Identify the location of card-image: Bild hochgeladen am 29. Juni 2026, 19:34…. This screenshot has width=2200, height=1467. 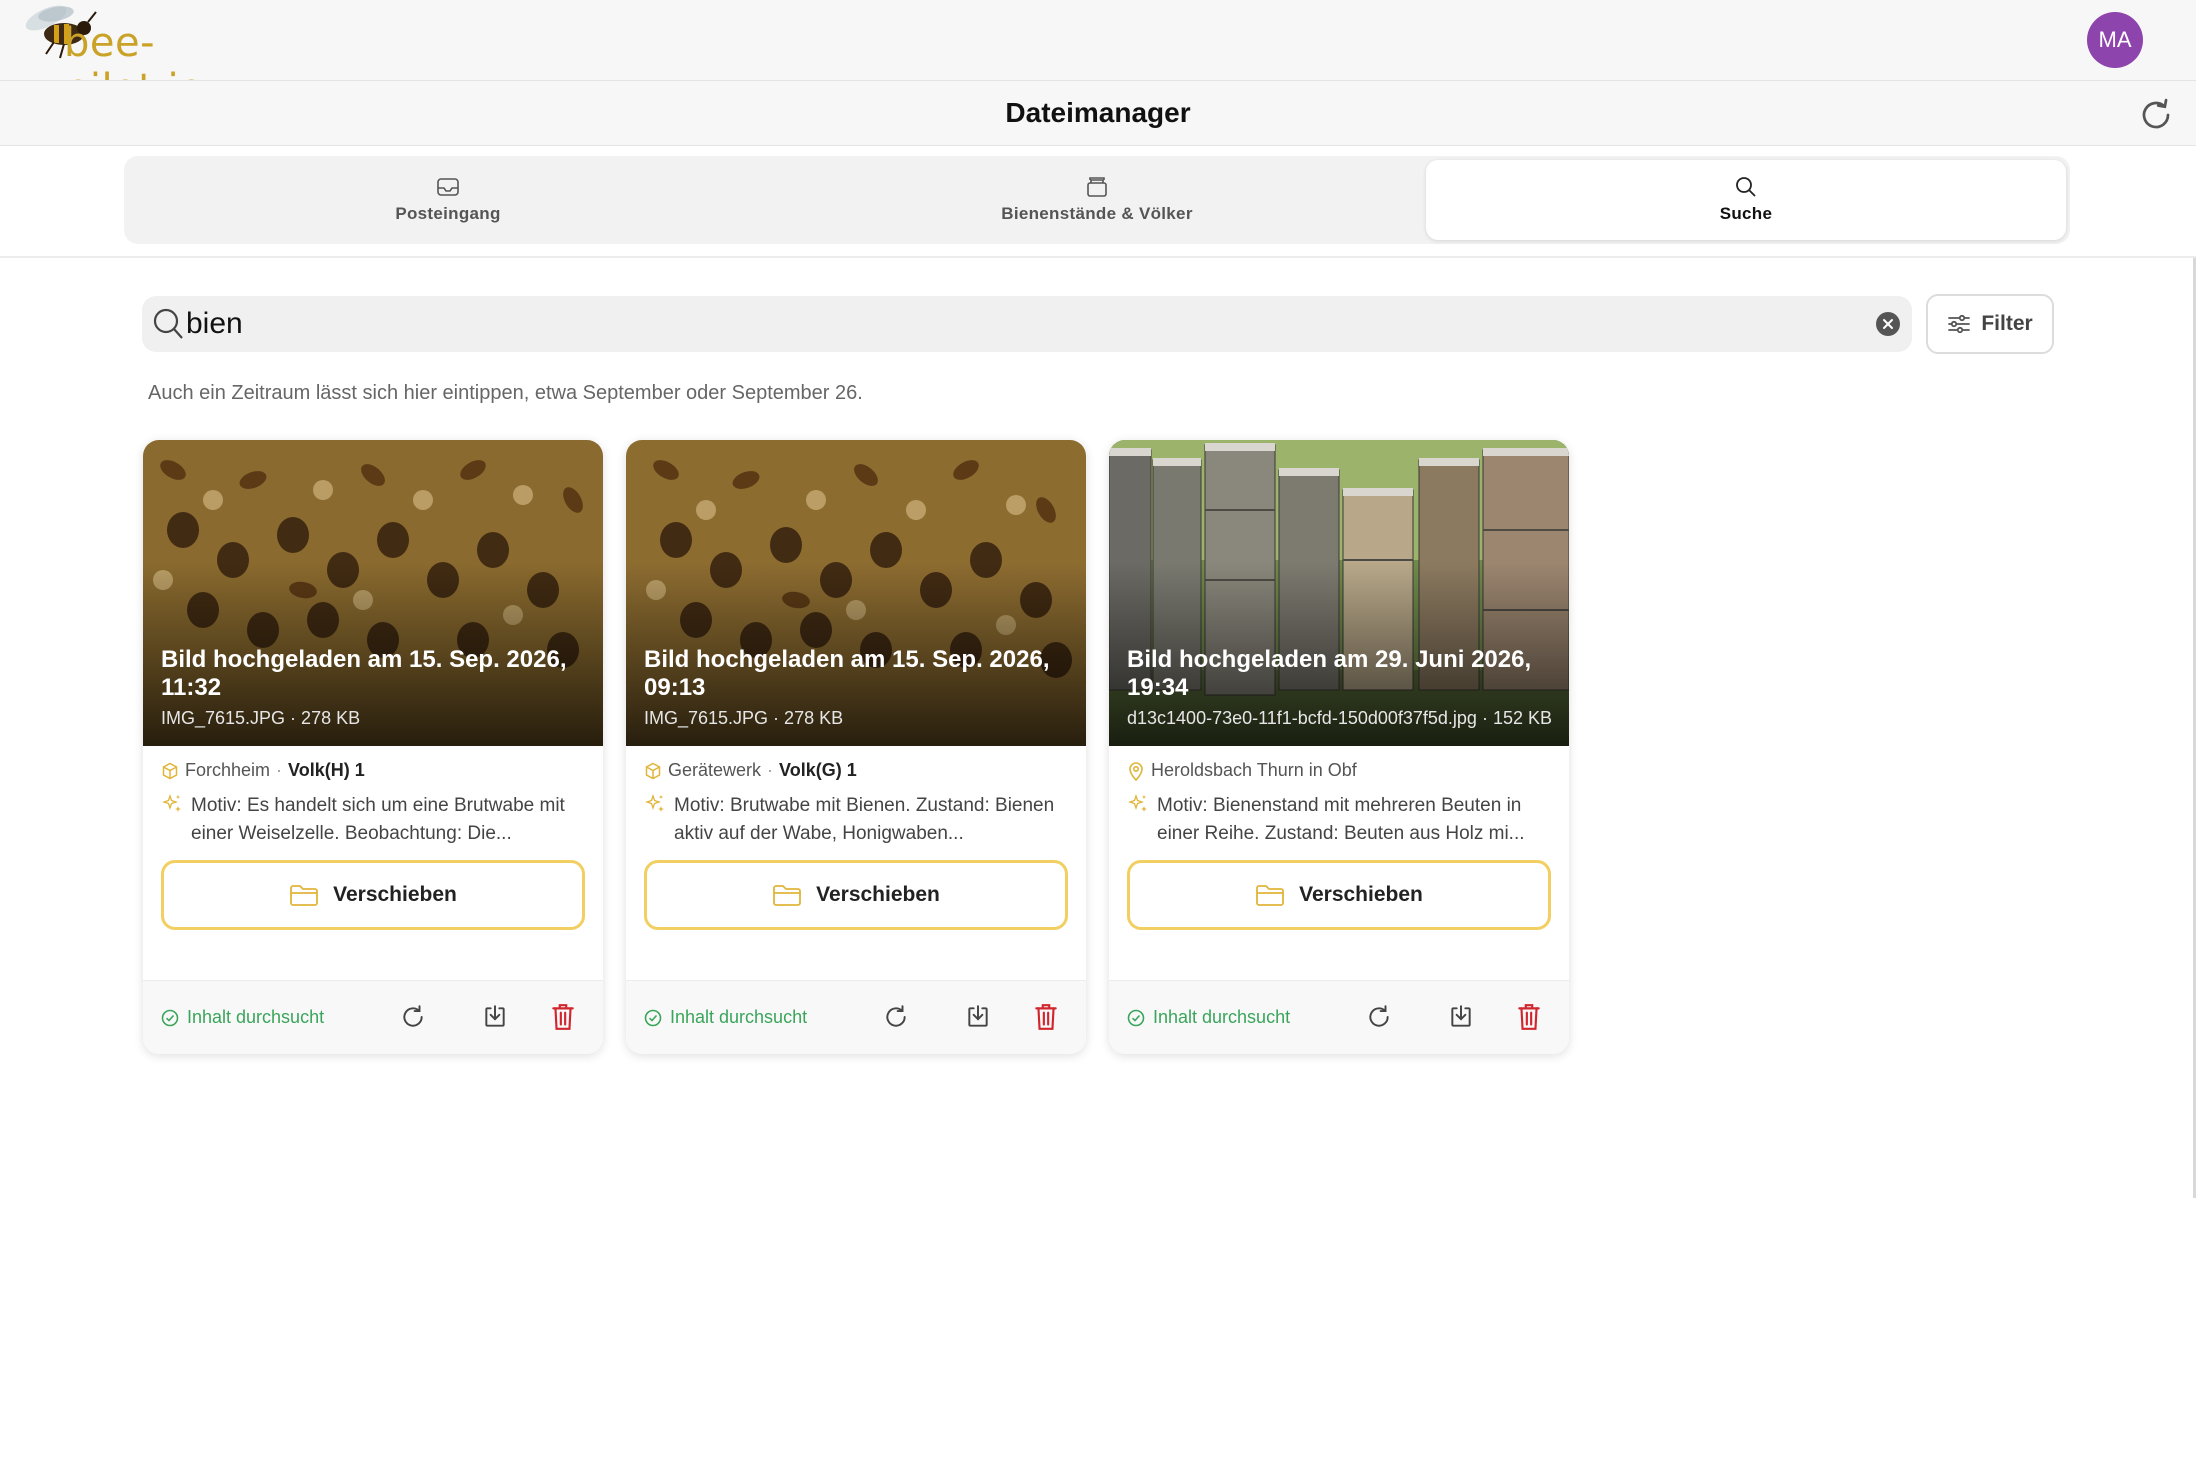
(1339, 593).